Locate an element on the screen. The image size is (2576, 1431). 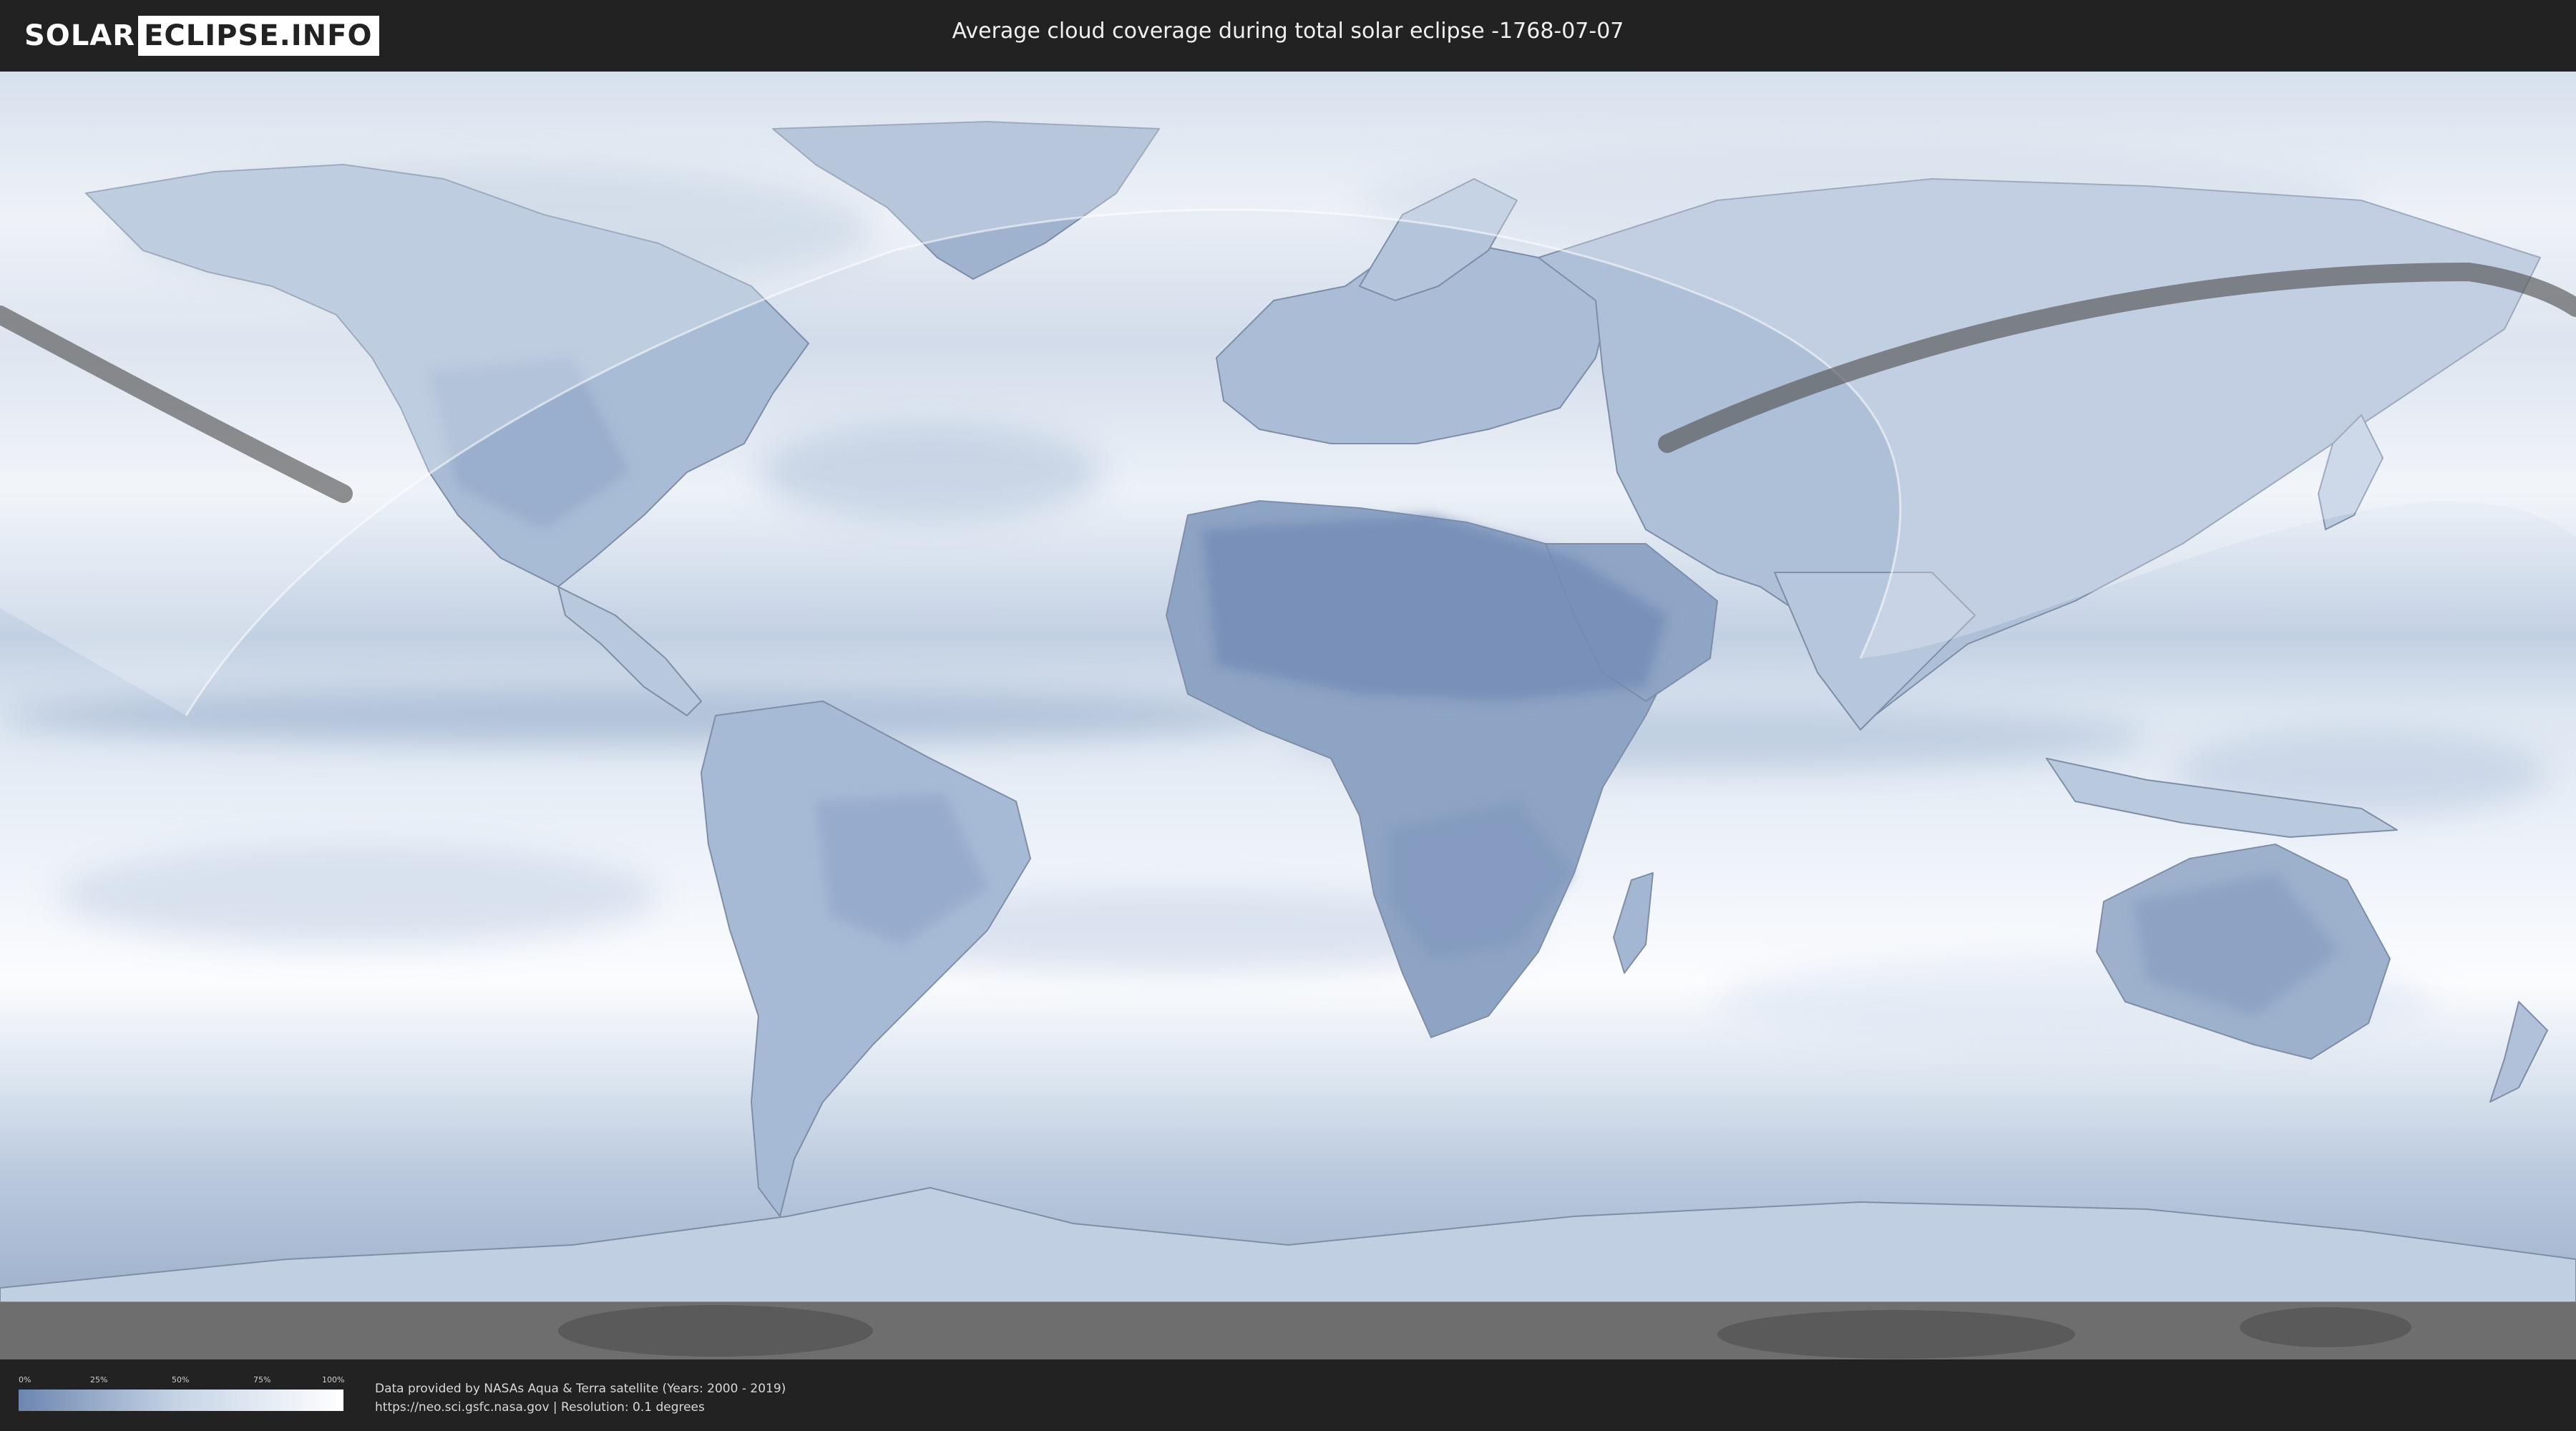
legend-tick-25: 25% is located at coordinates (99, 1379).